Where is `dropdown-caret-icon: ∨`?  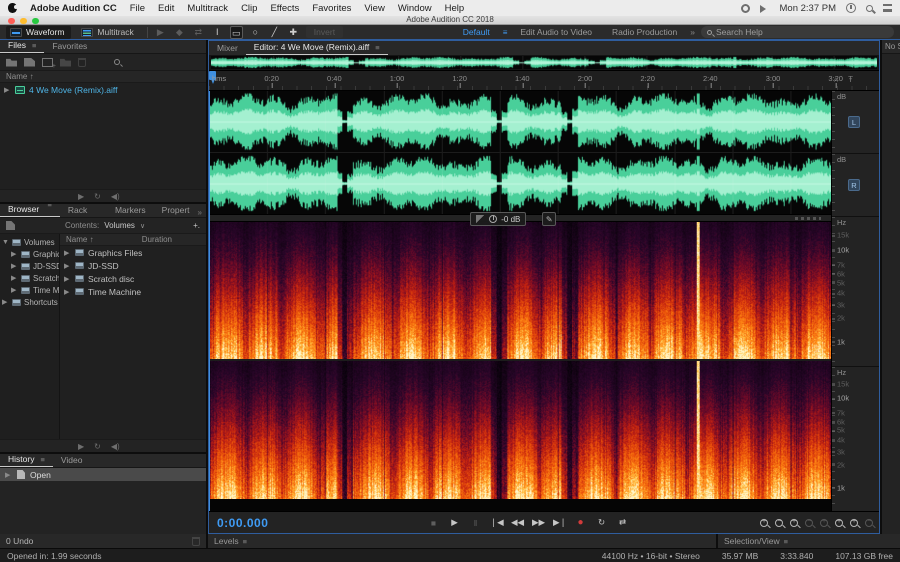 dropdown-caret-icon: ∨ is located at coordinates (142, 226).